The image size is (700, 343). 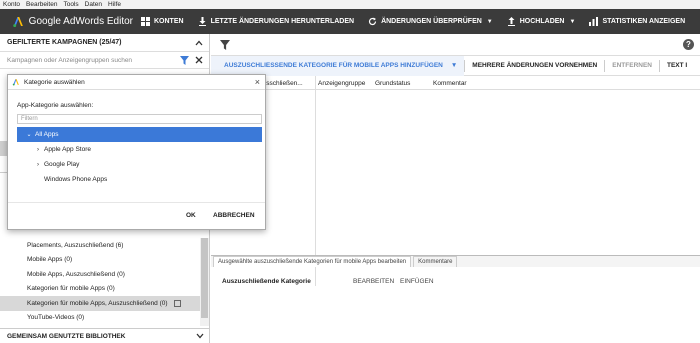 What do you see at coordinates (282, 21) in the screenshot?
I see `download-changes-label: LETZTE ÄNDERUNGEN HERUNTERLADEN` at bounding box center [282, 21].